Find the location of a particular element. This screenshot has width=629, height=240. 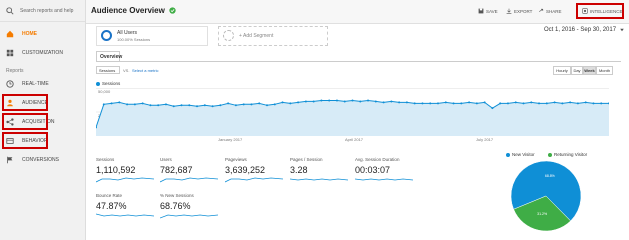

metric-label: Users is located at coordinates (166, 159).